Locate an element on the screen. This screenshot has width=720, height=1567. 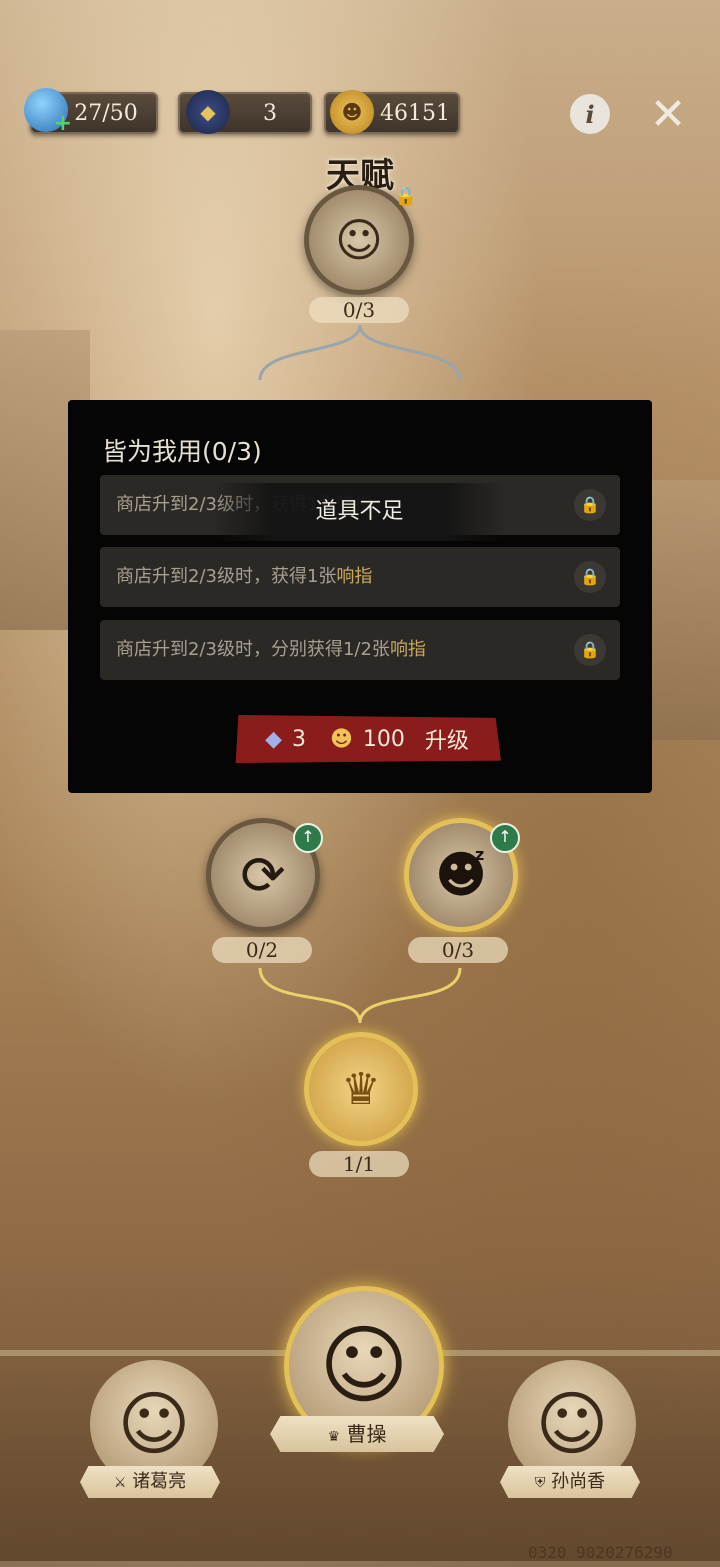
energy-value: 27/50 is located at coordinates (106, 113).